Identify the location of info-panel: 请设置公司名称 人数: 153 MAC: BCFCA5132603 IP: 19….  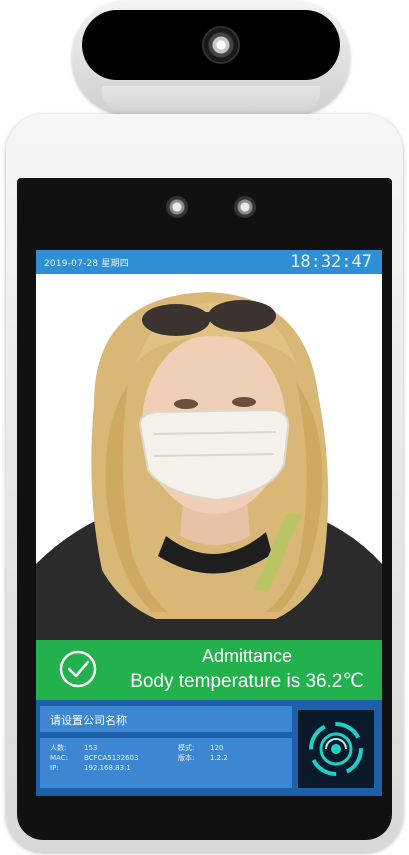
(209, 748).